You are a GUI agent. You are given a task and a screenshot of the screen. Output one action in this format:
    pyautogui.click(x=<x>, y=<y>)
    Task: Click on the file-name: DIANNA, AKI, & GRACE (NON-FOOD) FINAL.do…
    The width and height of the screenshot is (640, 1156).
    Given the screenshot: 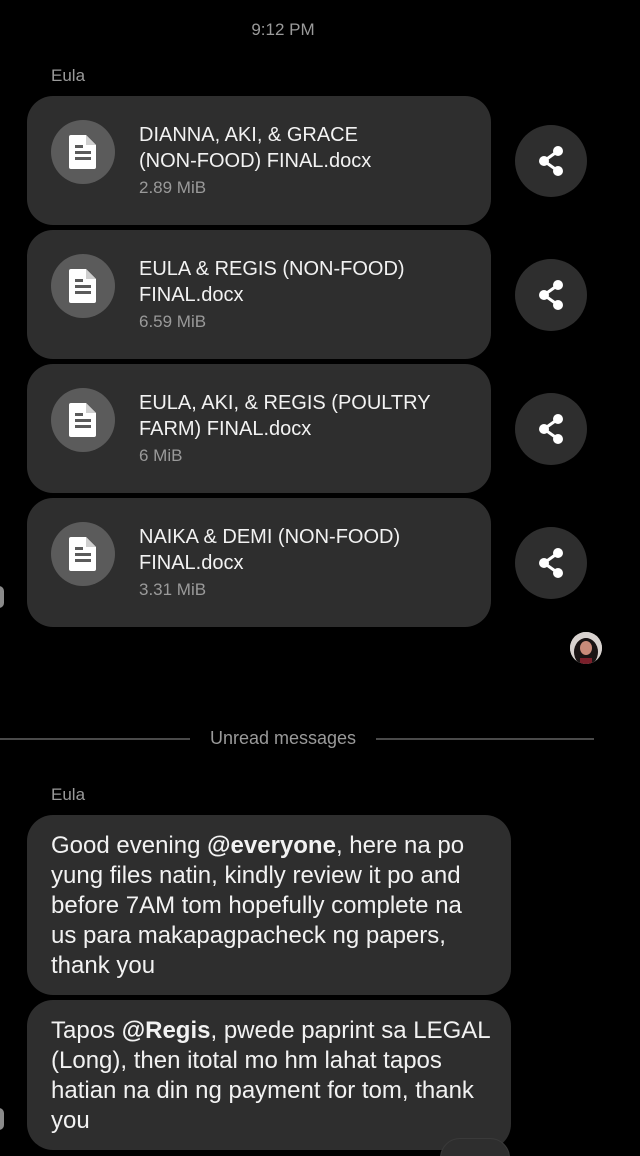 What is the action you would take?
    pyautogui.click(x=255, y=148)
    